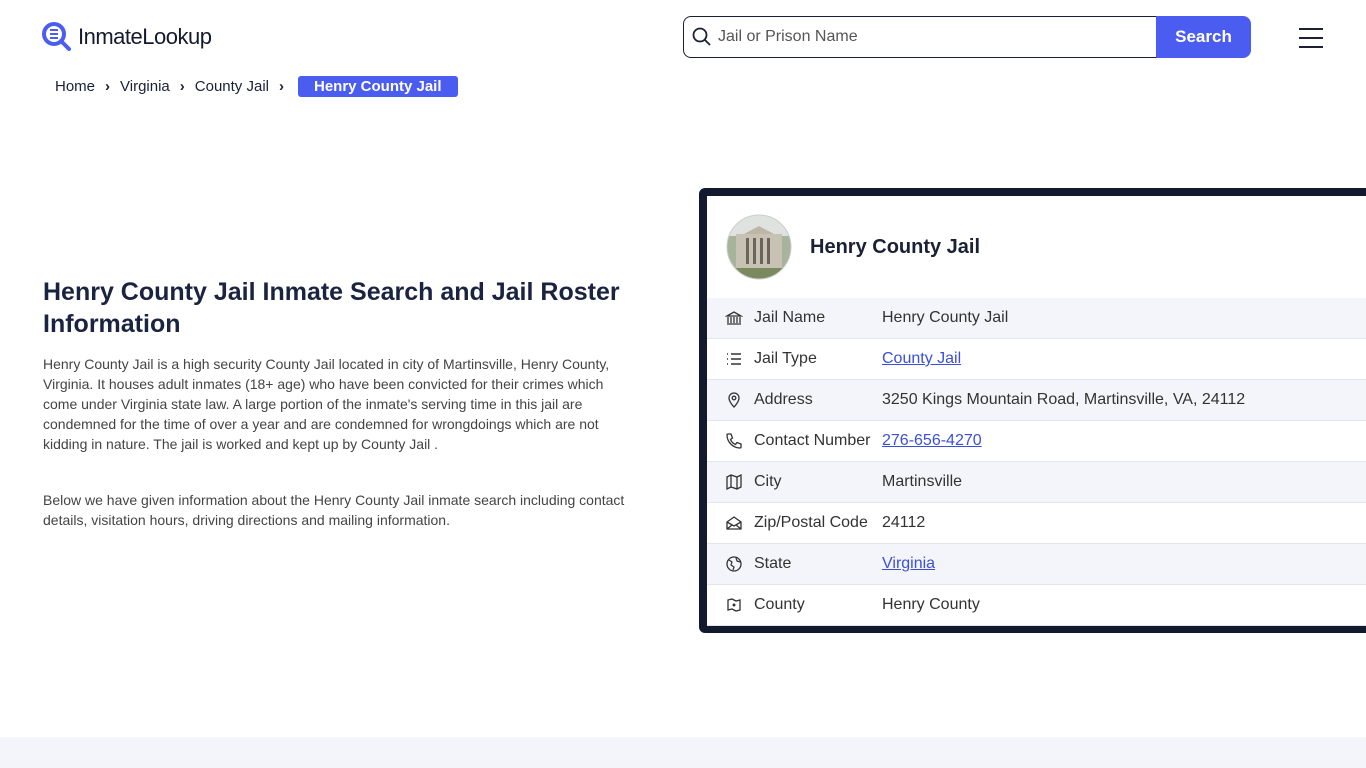 The image size is (1366, 768). What do you see at coordinates (730, 400) in the screenshot?
I see `map-pin-icon` at bounding box center [730, 400].